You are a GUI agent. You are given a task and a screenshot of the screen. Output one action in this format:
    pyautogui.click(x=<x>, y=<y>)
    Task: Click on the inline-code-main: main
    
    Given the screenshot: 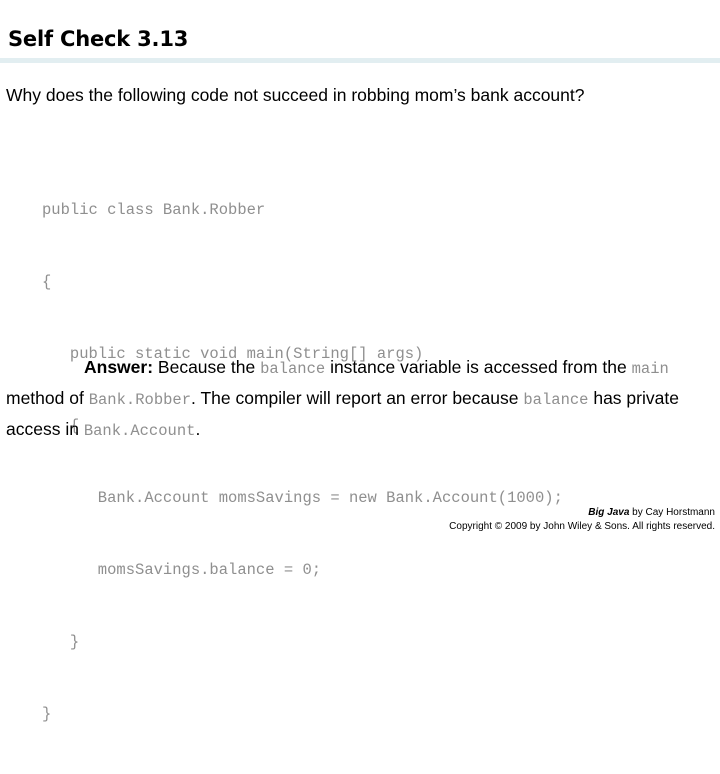 What is the action you would take?
    pyautogui.click(x=650, y=369)
    